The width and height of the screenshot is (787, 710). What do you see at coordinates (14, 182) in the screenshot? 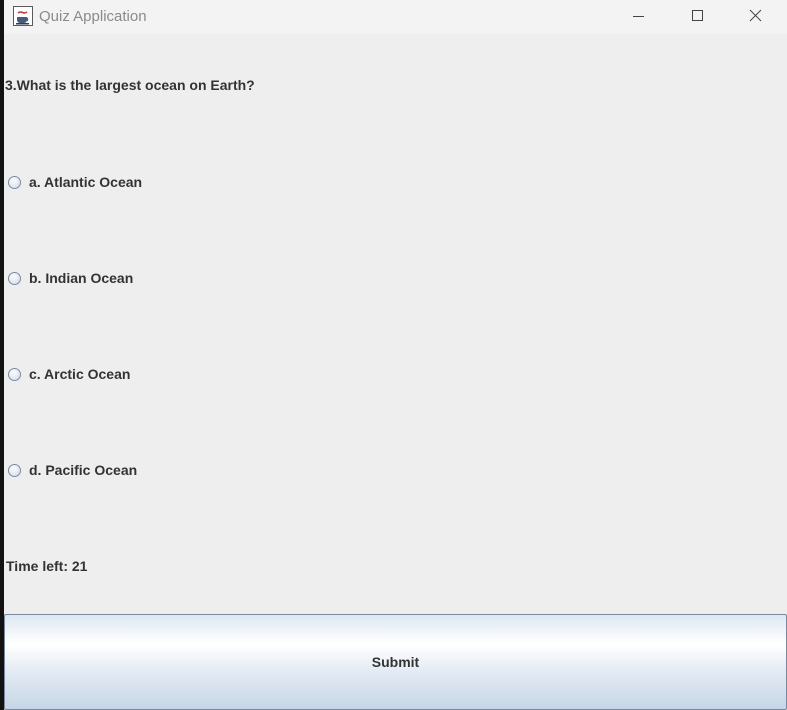
I see `radio-button-a` at bounding box center [14, 182].